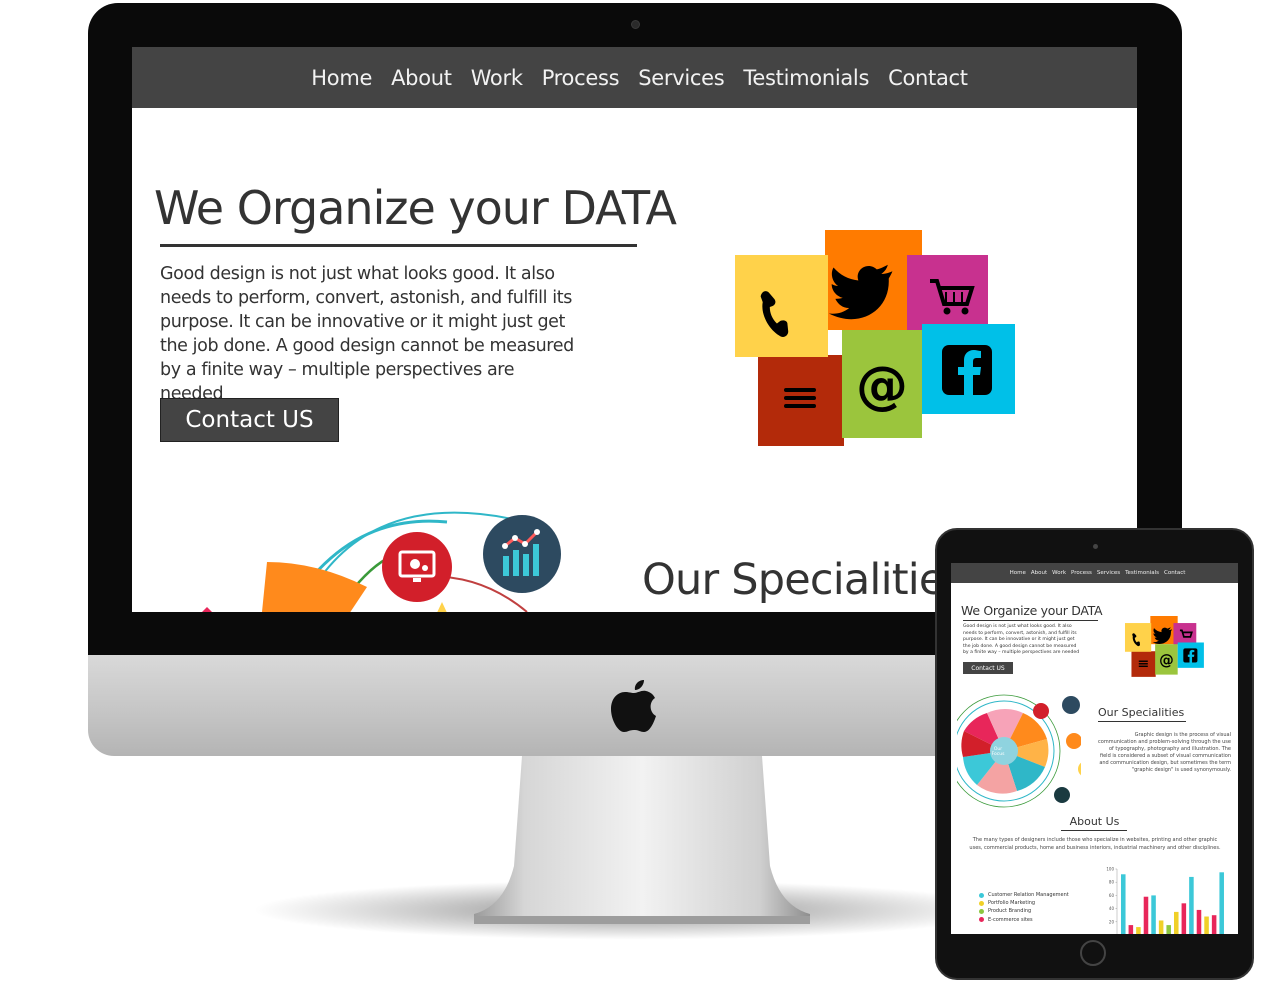 The height and width of the screenshot is (990, 1286). Describe the element at coordinates (1019, 751) in the screenshot. I see `specialities-wheel-graphic` at that location.